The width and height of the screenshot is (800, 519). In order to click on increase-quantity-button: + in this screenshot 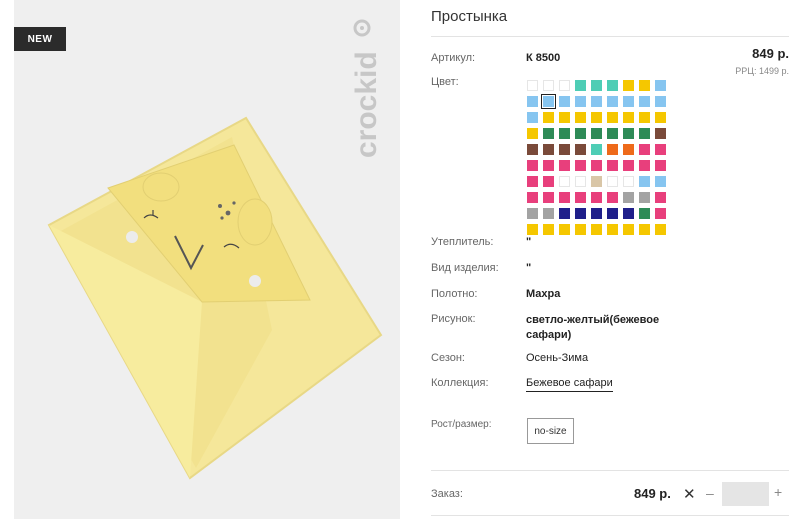, I will do `click(778, 492)`.